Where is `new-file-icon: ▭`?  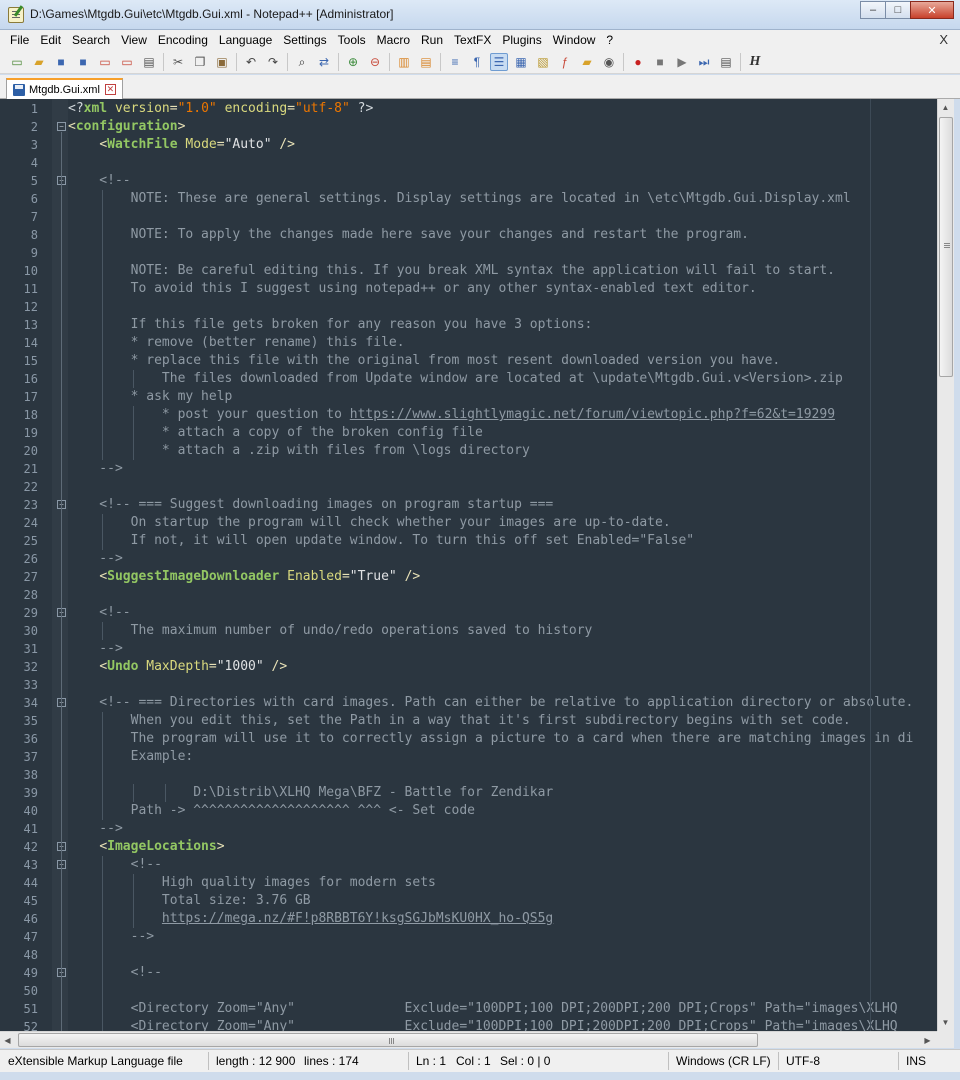
new-file-icon: ▭ is located at coordinates (17, 62).